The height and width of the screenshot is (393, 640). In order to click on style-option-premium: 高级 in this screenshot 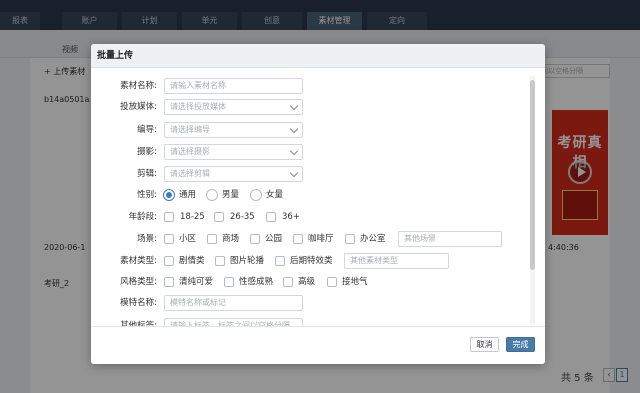, I will do `click(307, 282)`.